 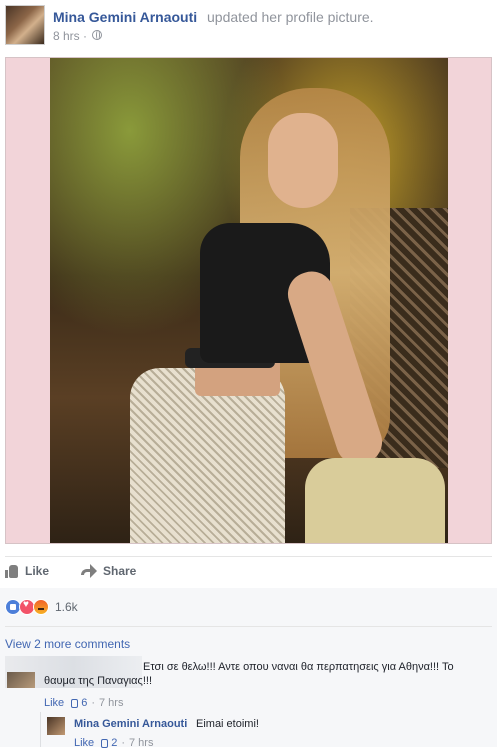 I want to click on comment-meta: Like 6 · 7 hrs, so click(x=83, y=703).